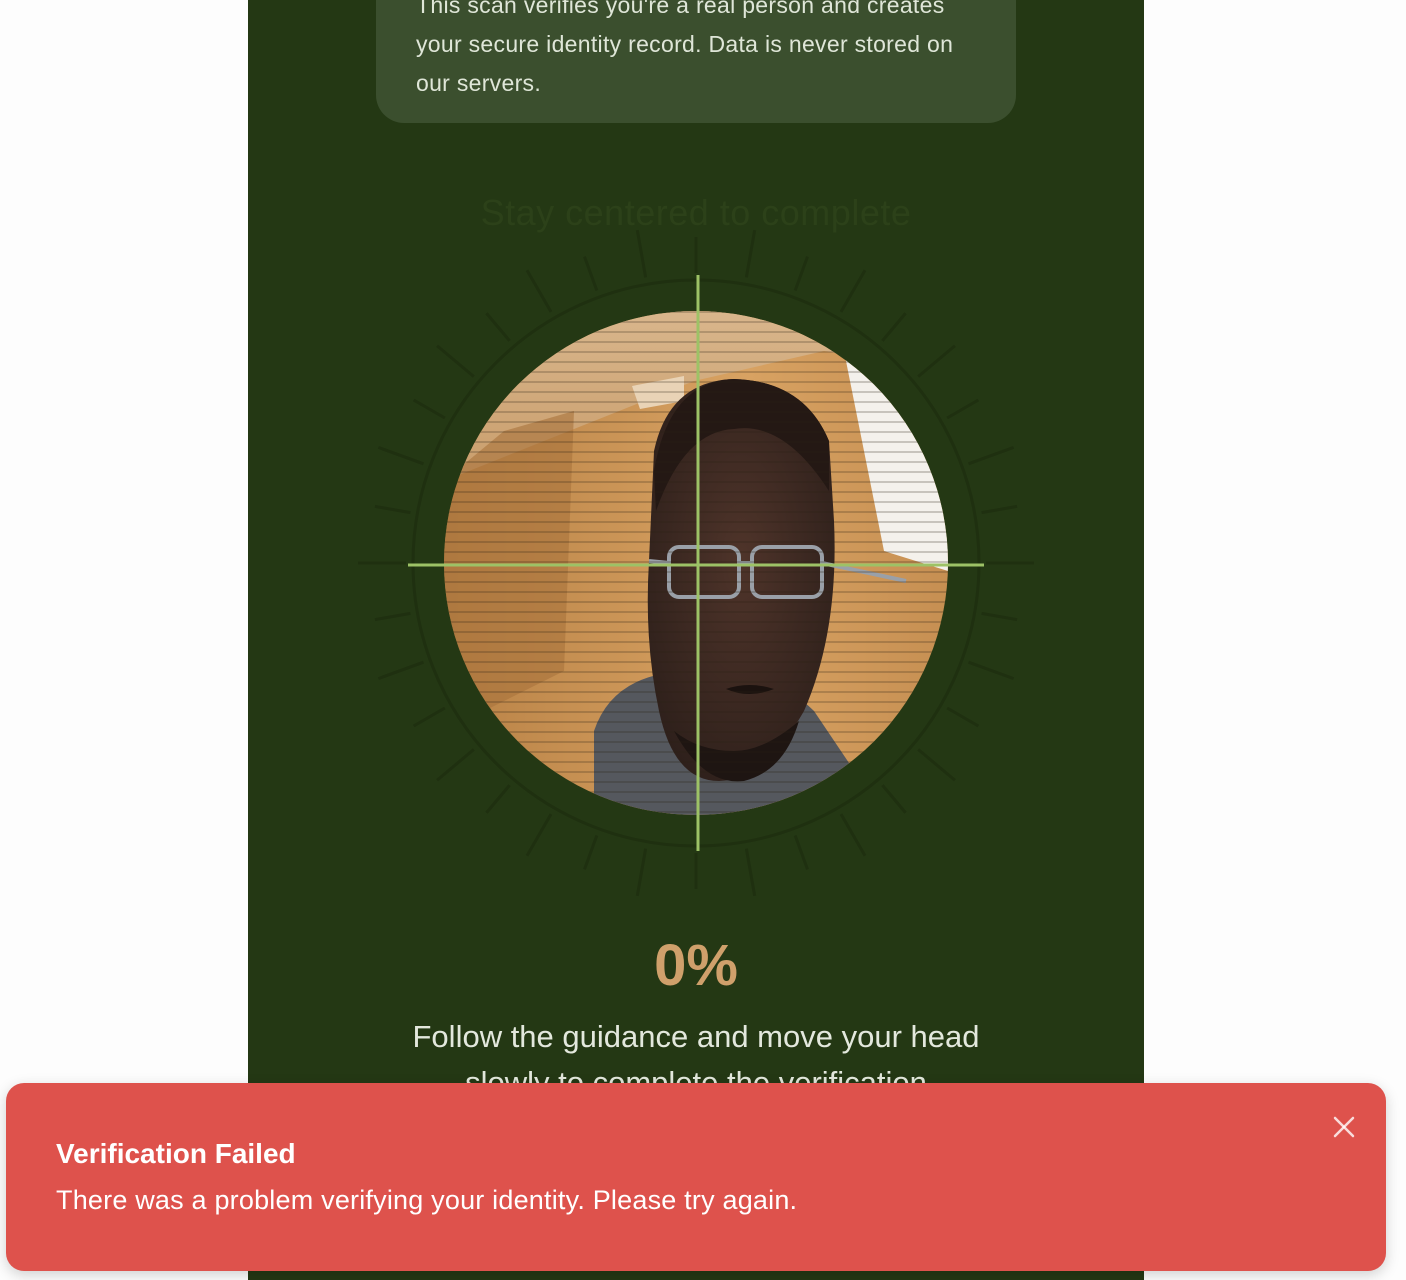 This screenshot has width=1406, height=1280. I want to click on progress-percent: 0%, so click(696, 965).